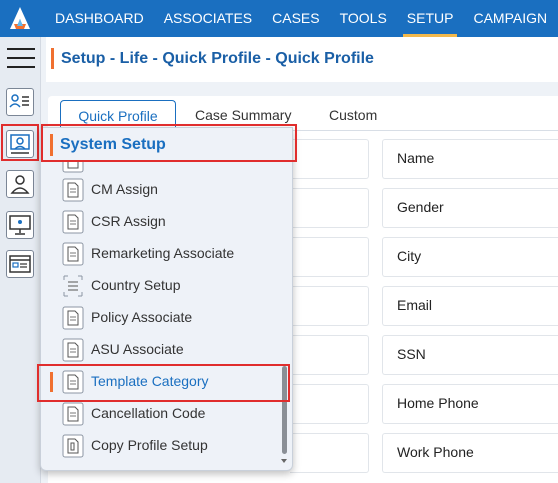 This screenshot has height=483, width=558. I want to click on city-field: City, so click(470, 257).